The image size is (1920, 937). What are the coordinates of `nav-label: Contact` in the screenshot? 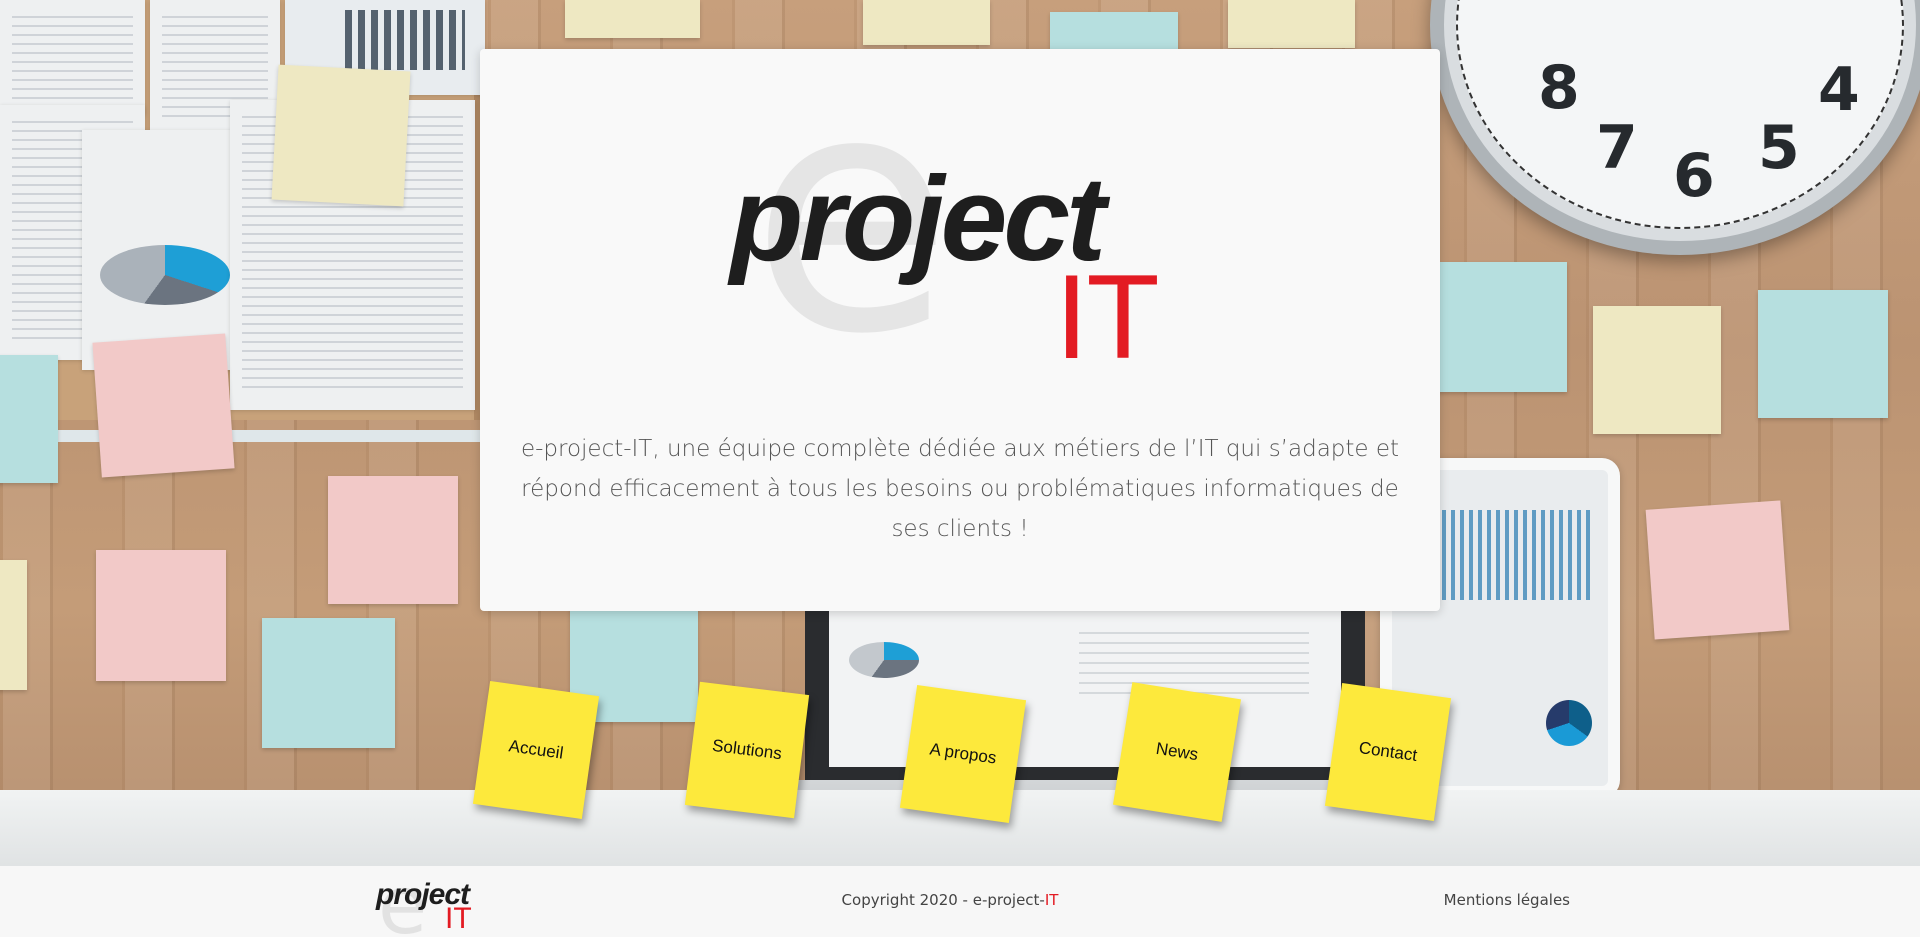 It's located at (1388, 751).